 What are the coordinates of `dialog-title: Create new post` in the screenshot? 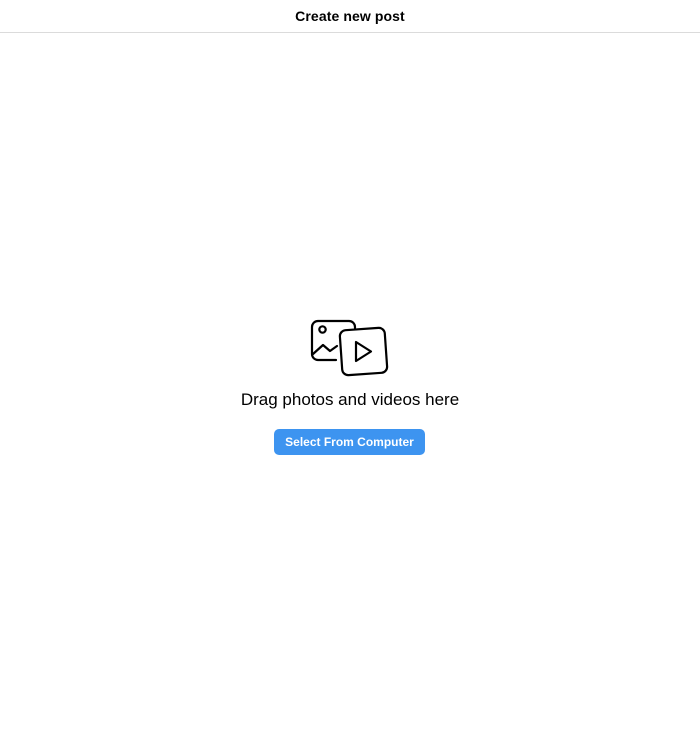 It's located at (350, 16).